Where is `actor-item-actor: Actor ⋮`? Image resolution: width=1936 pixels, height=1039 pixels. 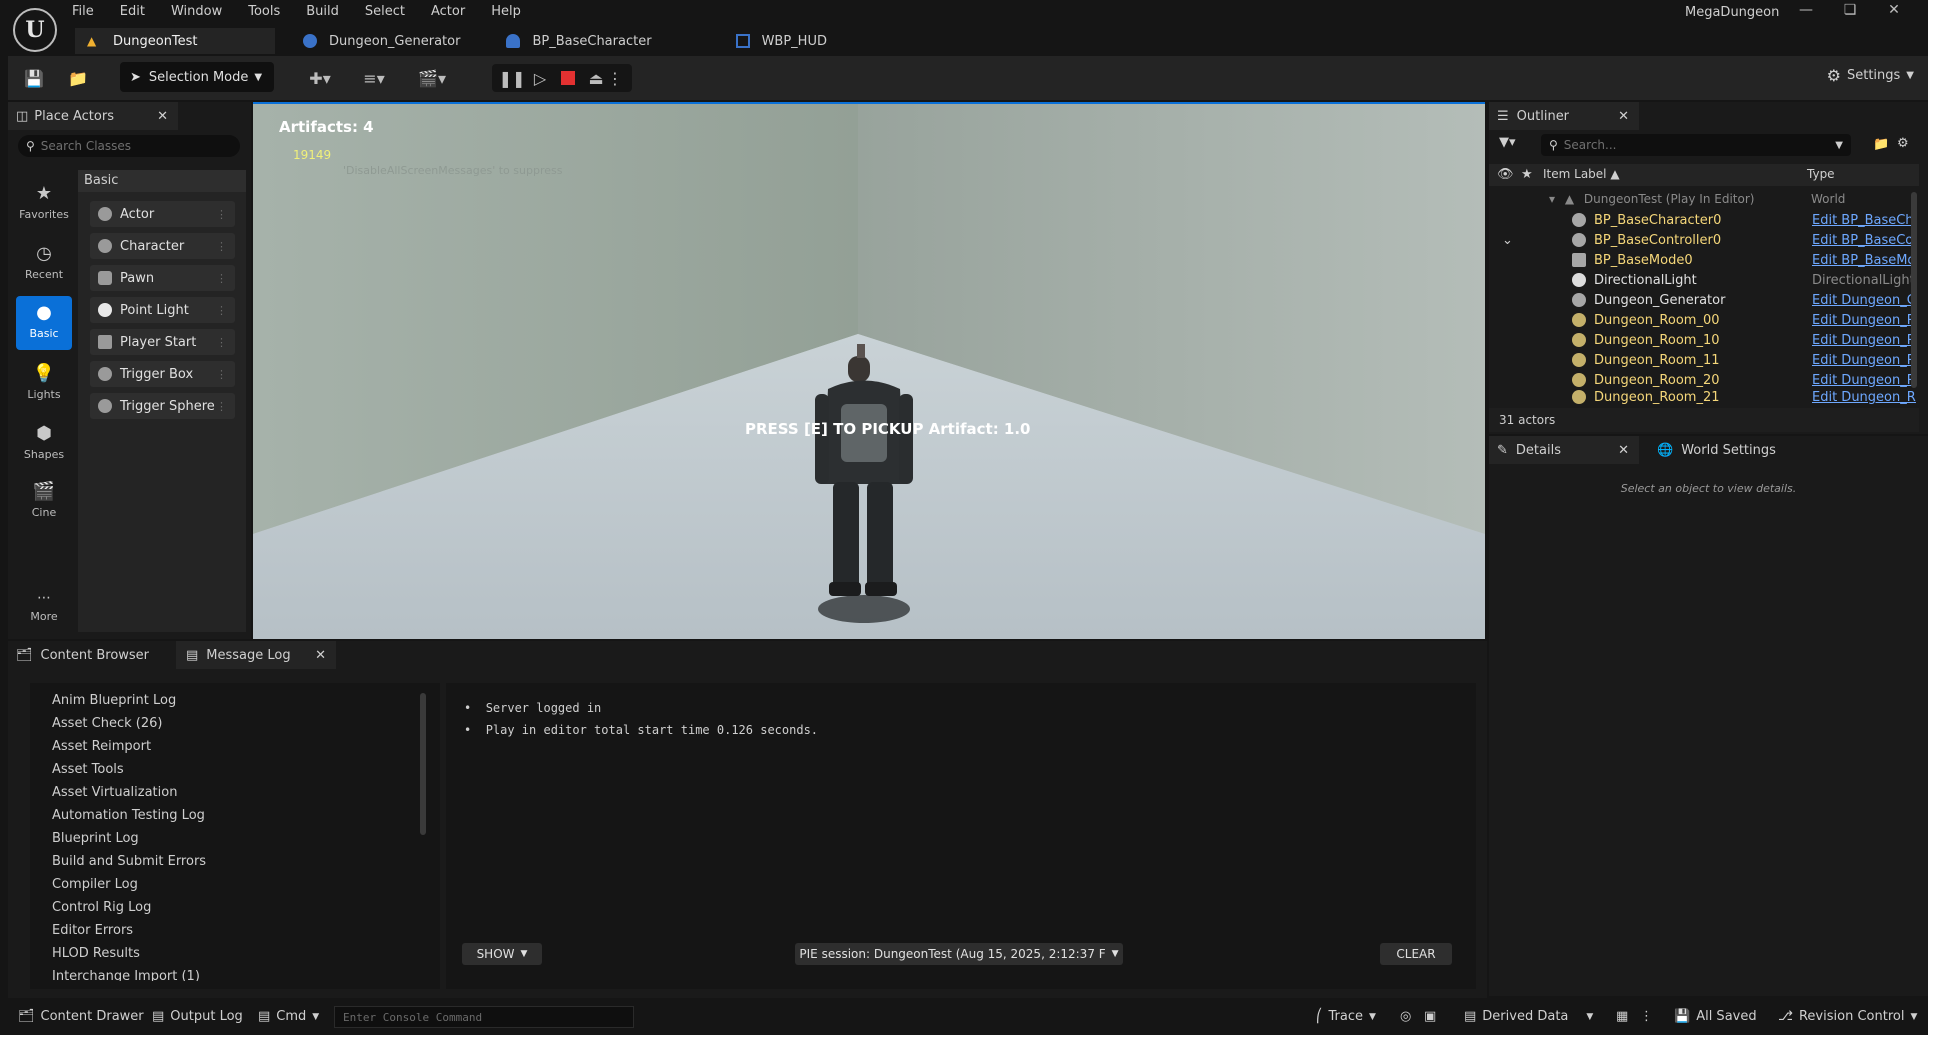 actor-item-actor: Actor ⋮ is located at coordinates (162, 214).